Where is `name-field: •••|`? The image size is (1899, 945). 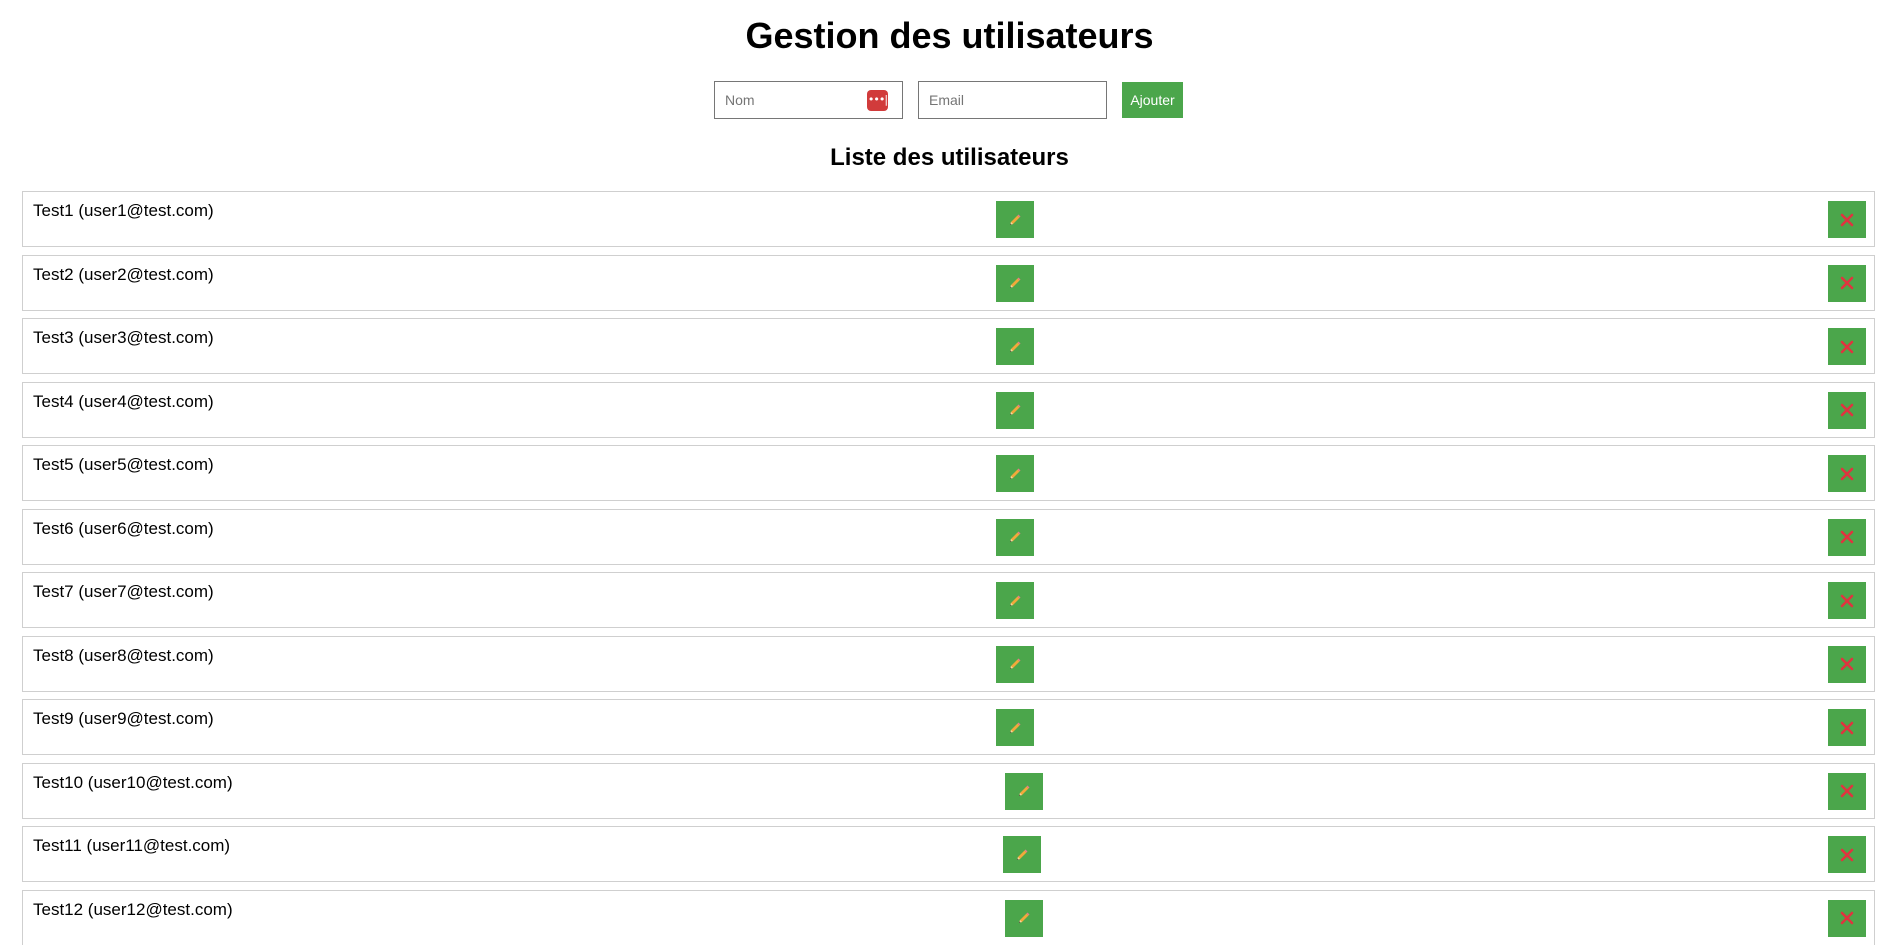 name-field: •••| is located at coordinates (808, 100).